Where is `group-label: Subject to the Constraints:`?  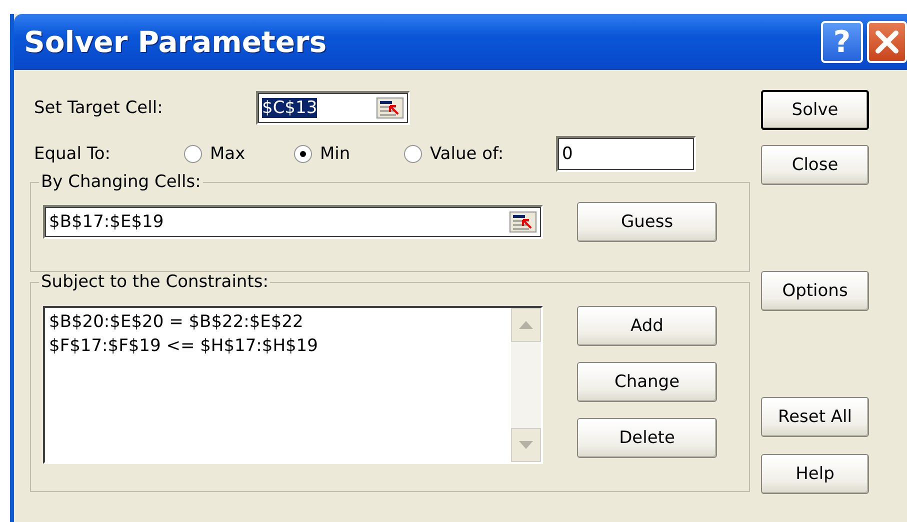 group-label: Subject to the Constraints: is located at coordinates (155, 282).